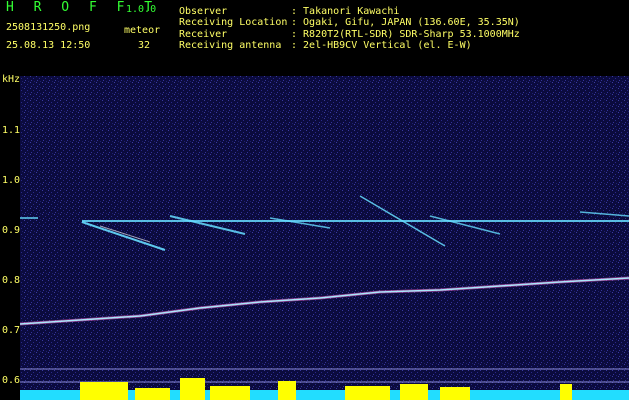 This screenshot has height=400, width=629. What do you see at coordinates (48, 27) in the screenshot?
I see `file-name: 2508131250.png` at bounding box center [48, 27].